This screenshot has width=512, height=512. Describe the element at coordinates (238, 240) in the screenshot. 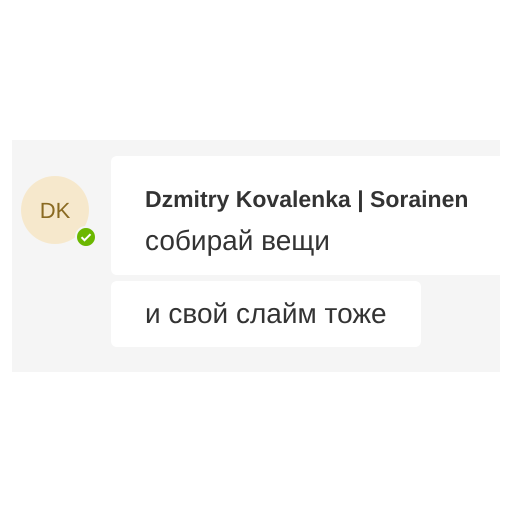

I see `message-text: собирай вещи` at that location.